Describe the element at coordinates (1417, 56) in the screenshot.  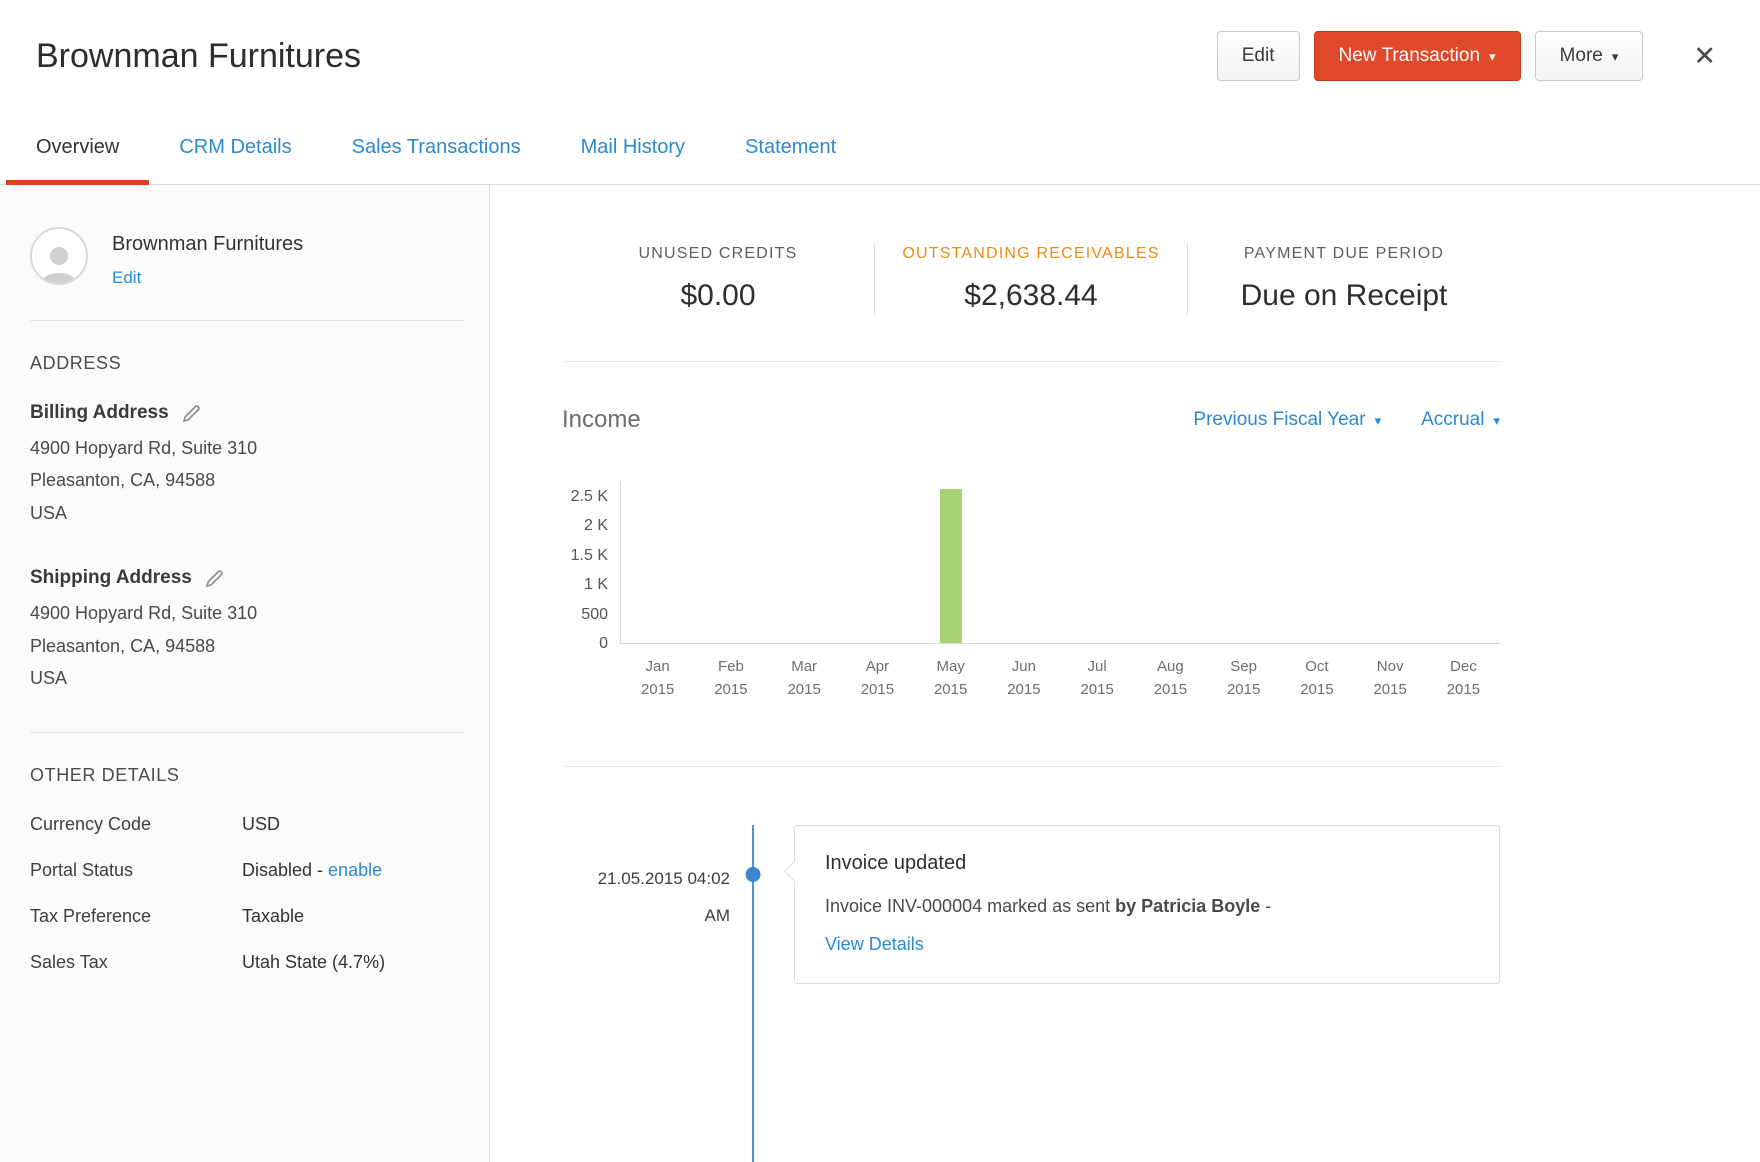
I see `new-transaction-button: New Transaction ▾` at that location.